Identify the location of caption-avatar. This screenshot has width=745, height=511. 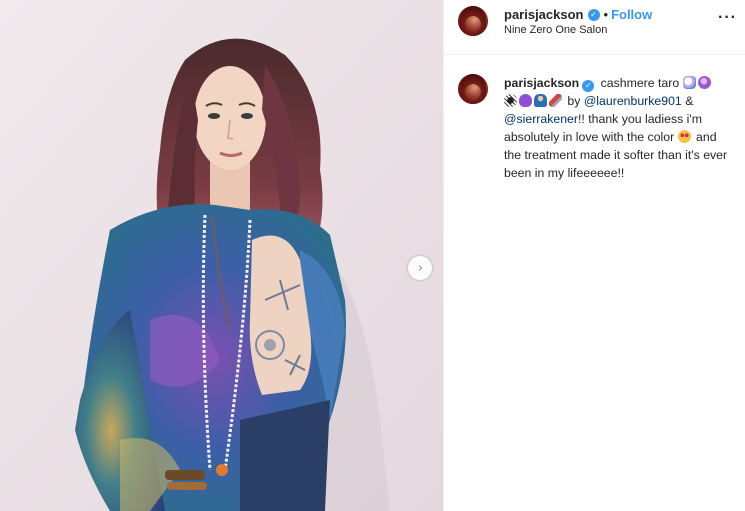
(473, 89).